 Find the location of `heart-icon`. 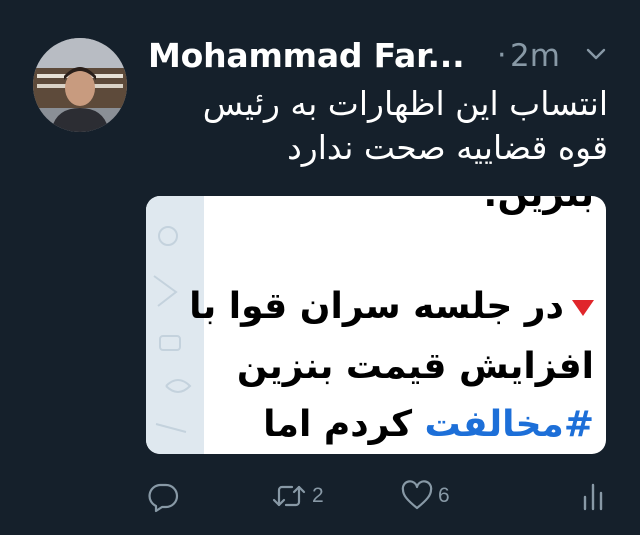

heart-icon is located at coordinates (417, 495).